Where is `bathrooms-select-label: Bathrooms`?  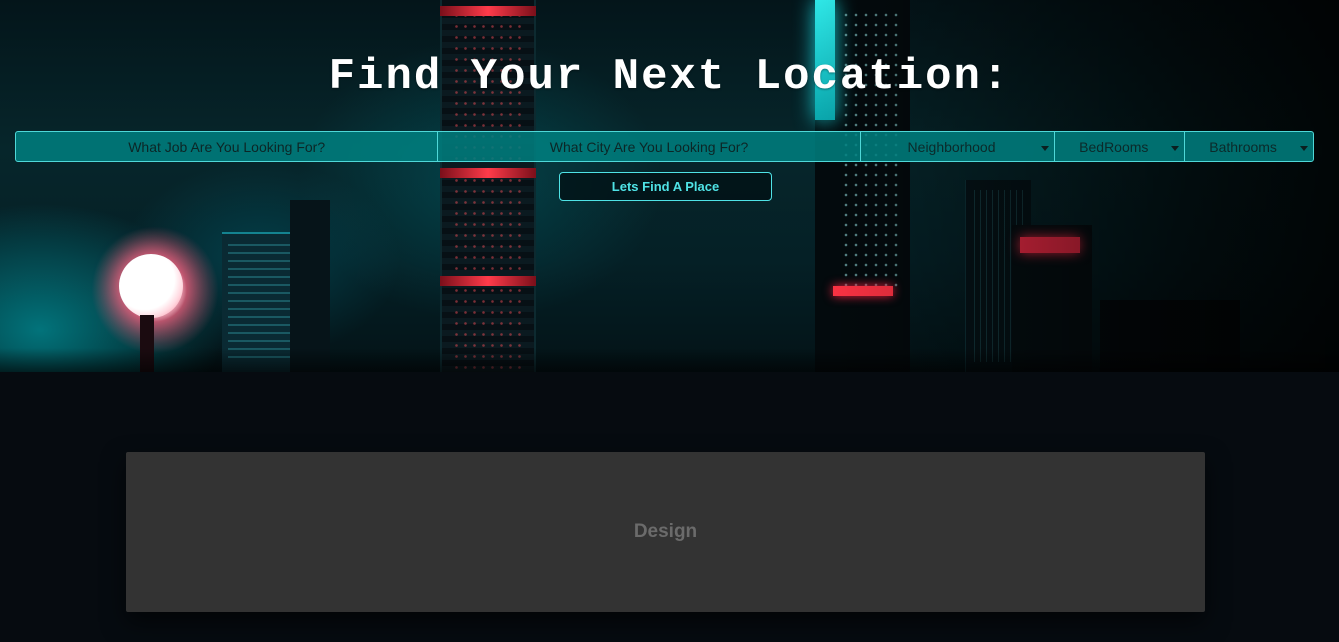 bathrooms-select-label: Bathrooms is located at coordinates (1243, 146).